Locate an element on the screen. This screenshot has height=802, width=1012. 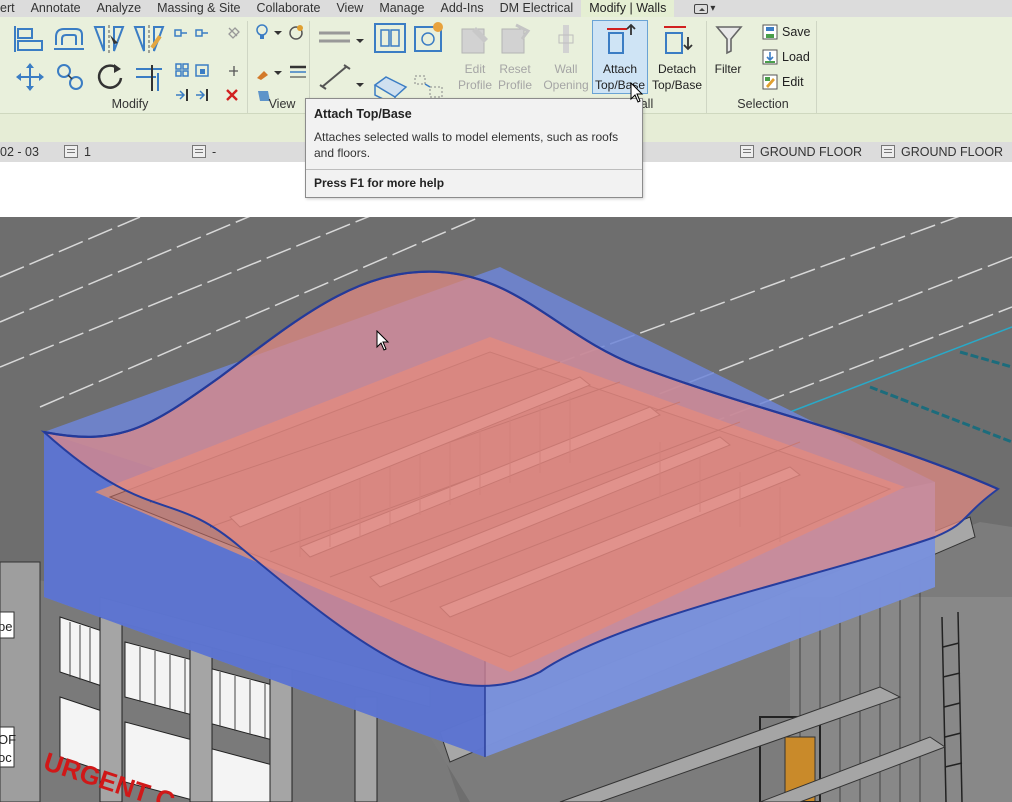
dropdown-arrow-icon: ▾ is located at coordinates (713, 8).